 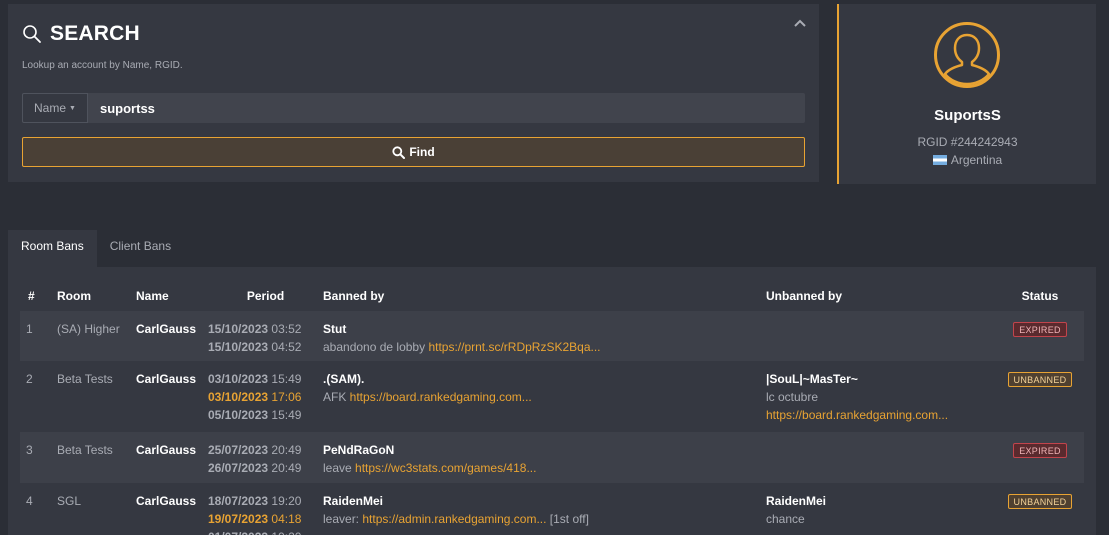 What do you see at coordinates (881, 379) in the screenshot?
I see `unbanned-by-name: |SouL|~MasTer~` at bounding box center [881, 379].